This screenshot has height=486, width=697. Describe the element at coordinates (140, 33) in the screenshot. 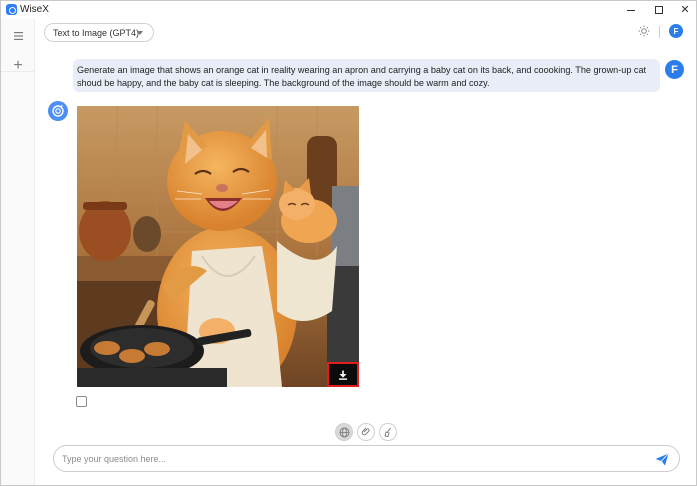

I see `chevron-down-icon` at that location.